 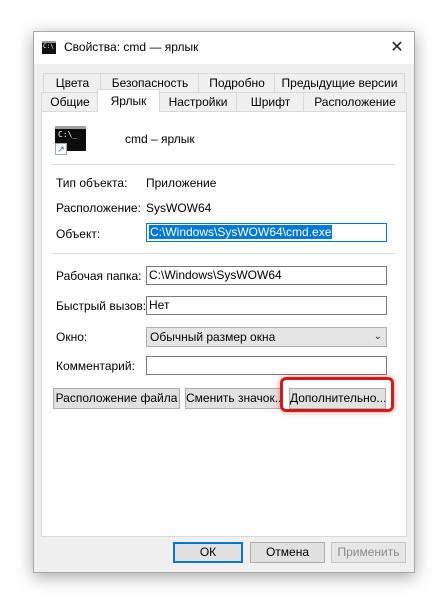 I want to click on open-file-location-button: Расположение файла, so click(x=116, y=398).